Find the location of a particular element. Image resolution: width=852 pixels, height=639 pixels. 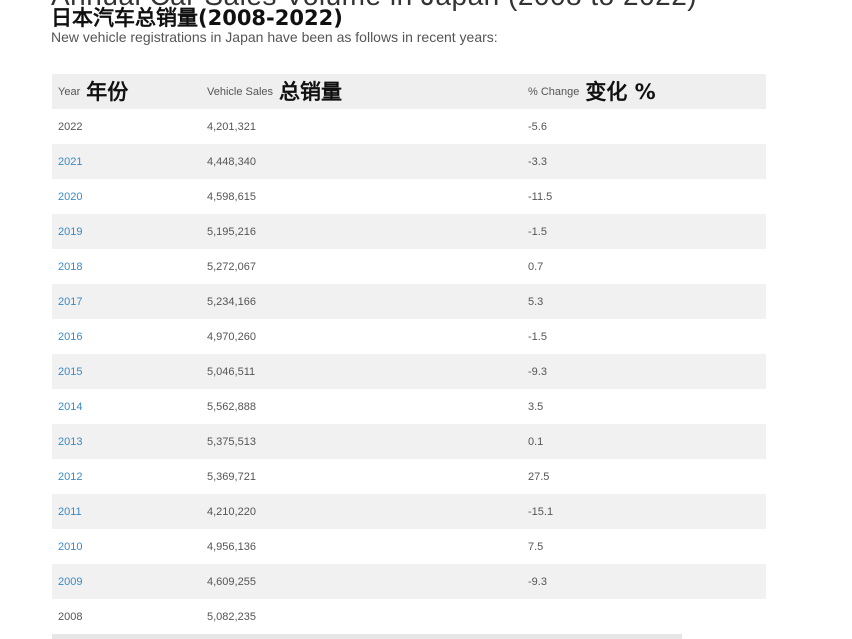

year-link: 2009 is located at coordinates (70, 582).